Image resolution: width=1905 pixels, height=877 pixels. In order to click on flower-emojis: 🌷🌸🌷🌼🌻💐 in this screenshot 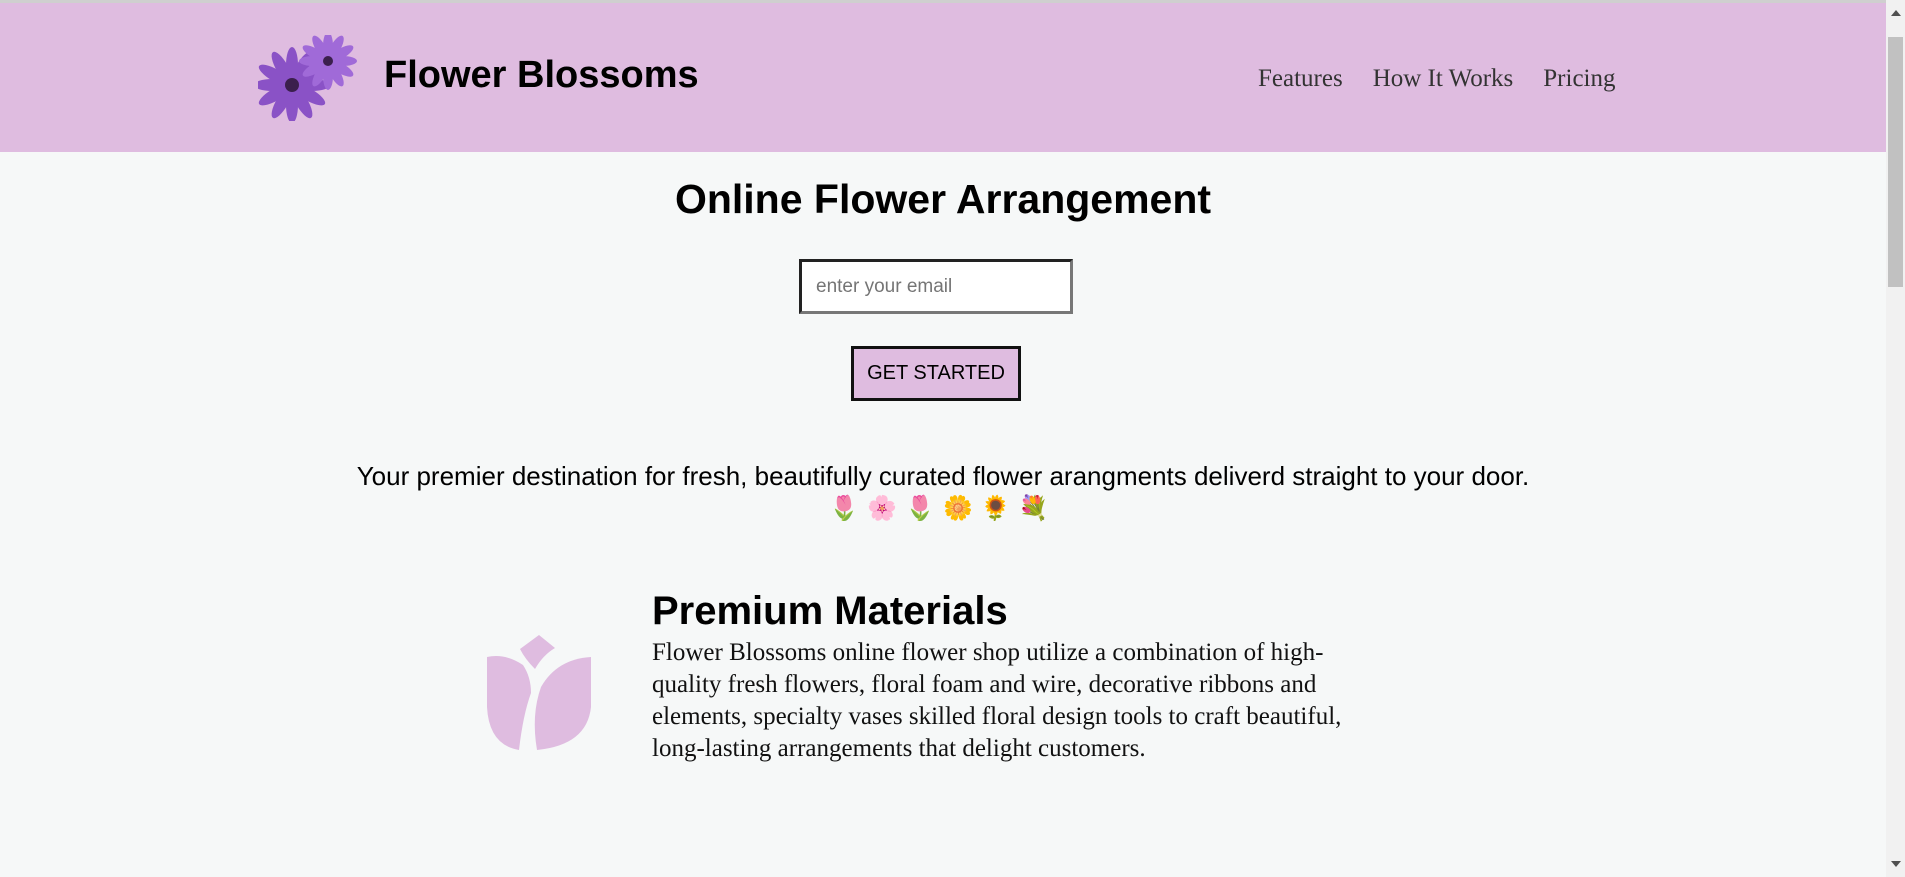, I will do `click(943, 508)`.